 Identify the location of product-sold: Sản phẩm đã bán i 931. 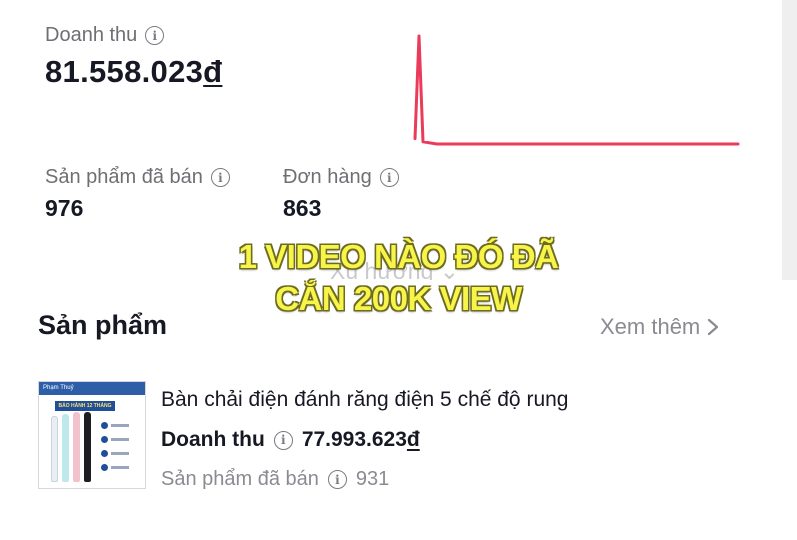
(275, 479).